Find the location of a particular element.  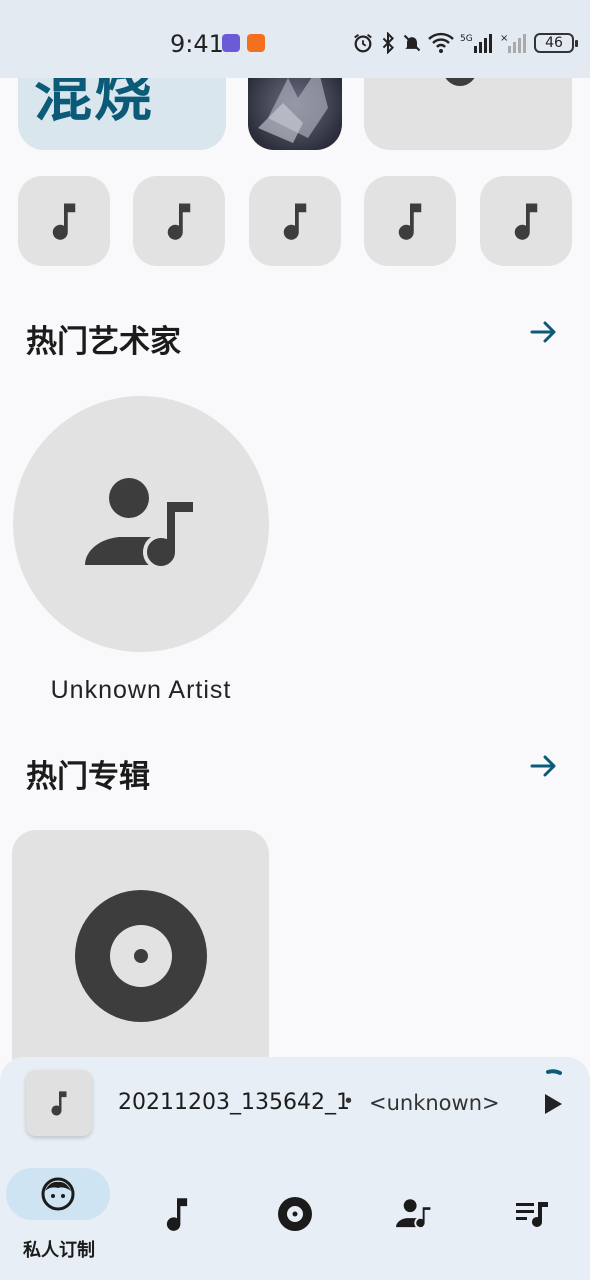

album-disc-icon is located at coordinates (140, 956).